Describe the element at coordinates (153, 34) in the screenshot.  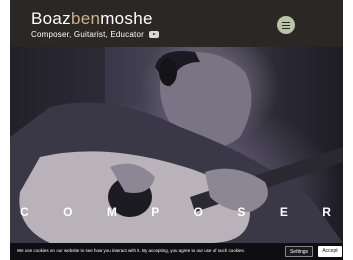
I see `youtube-icon` at that location.